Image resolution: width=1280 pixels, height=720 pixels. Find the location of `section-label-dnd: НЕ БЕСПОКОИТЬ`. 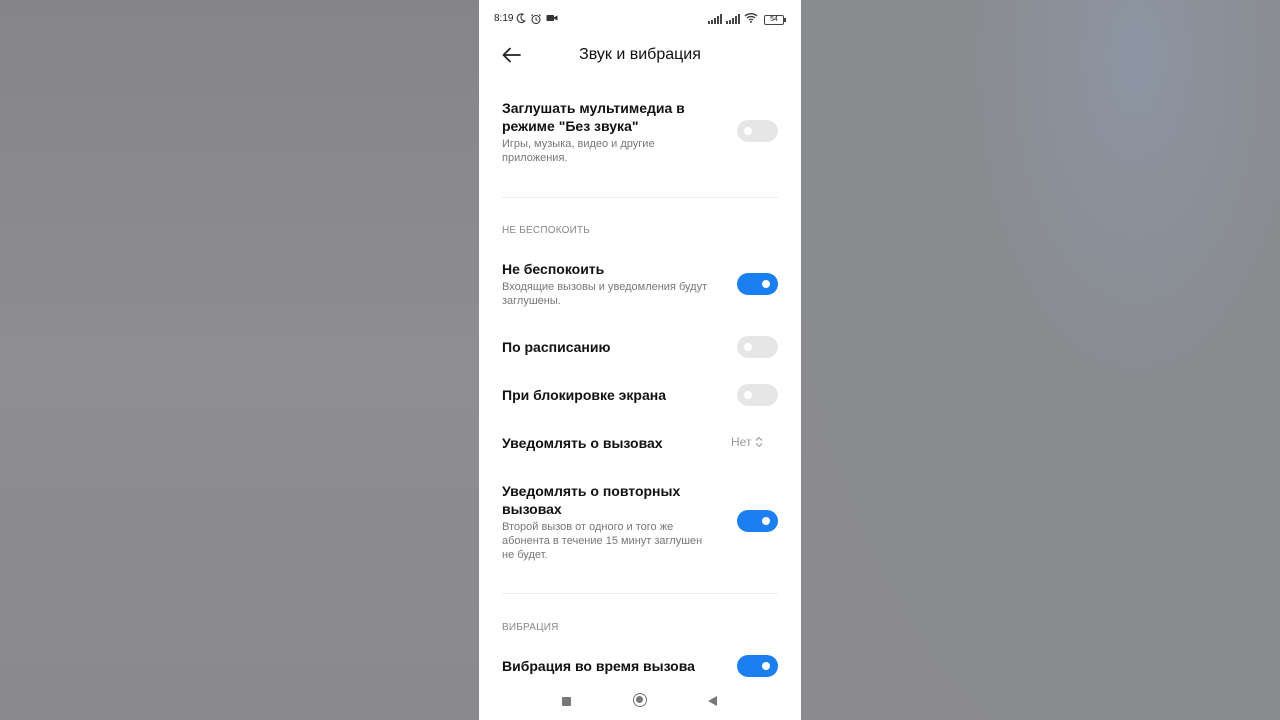

section-label-dnd: НЕ БЕСПОКОИТЬ is located at coordinates (546, 230).